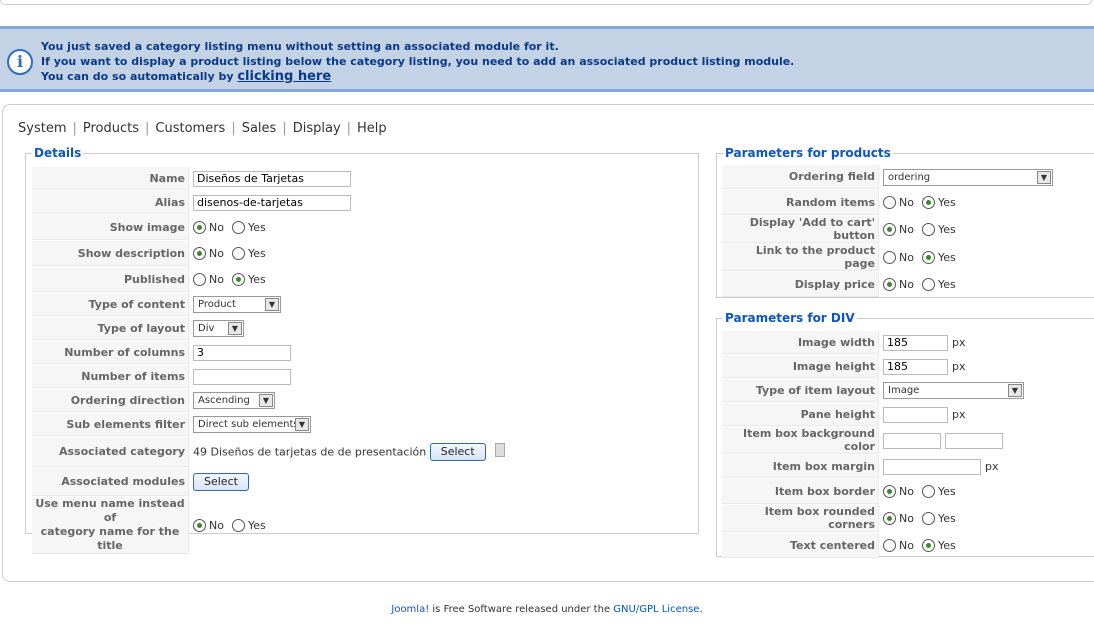 Image resolution: width=1094 pixels, height=643 pixels. Describe the element at coordinates (790, 318) in the screenshot. I see `div-legend: Parameters for DIV` at that location.